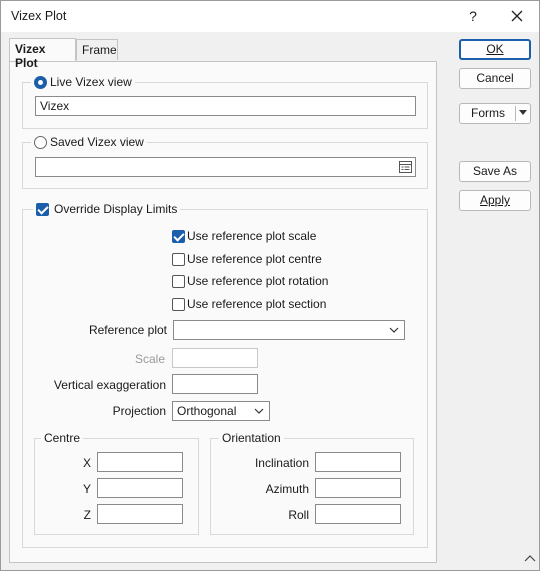 The image size is (540, 571). What do you see at coordinates (405, 167) in the screenshot?
I see `browse-list-icon` at bounding box center [405, 167].